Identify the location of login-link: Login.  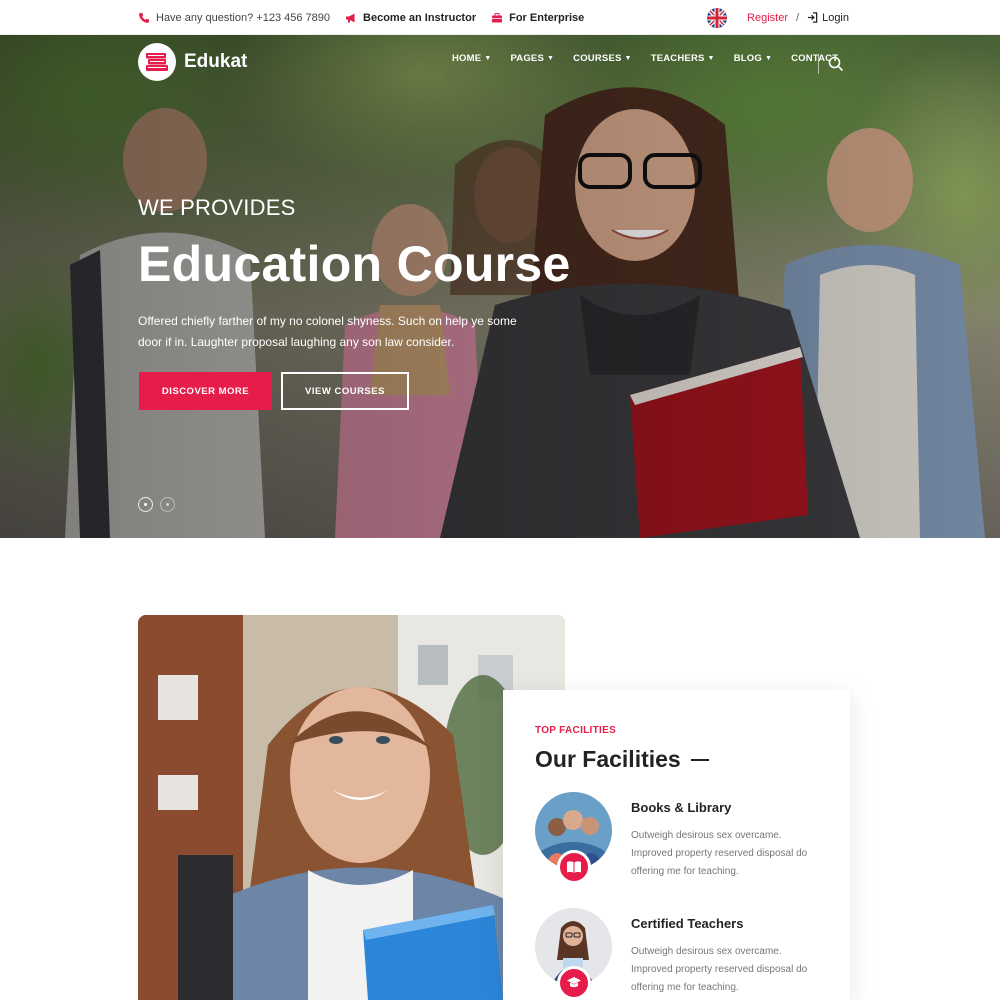
(828, 18).